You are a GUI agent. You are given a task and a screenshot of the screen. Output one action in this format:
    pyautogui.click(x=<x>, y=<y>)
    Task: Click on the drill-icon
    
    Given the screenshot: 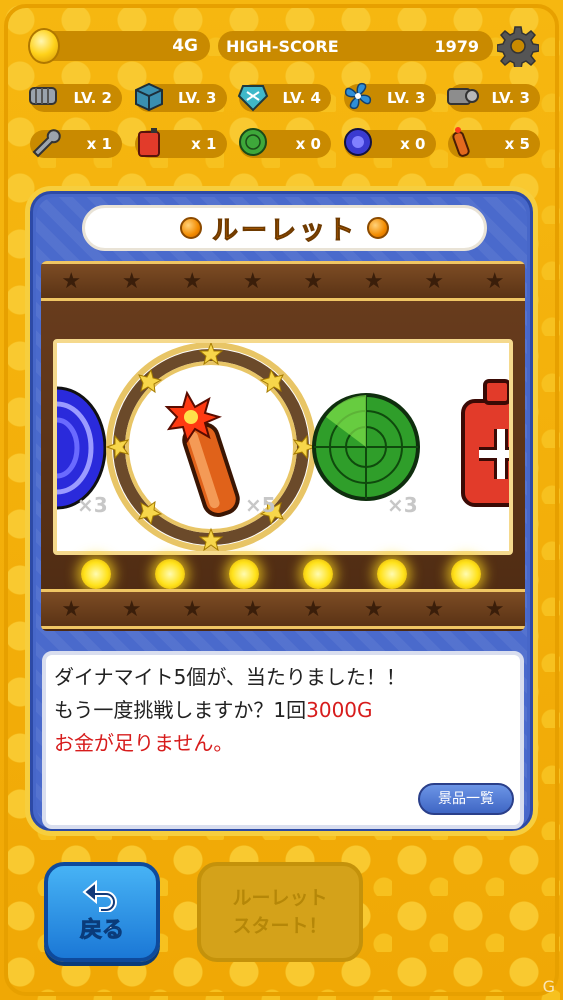 What is the action you would take?
    pyautogui.click(x=43, y=96)
    